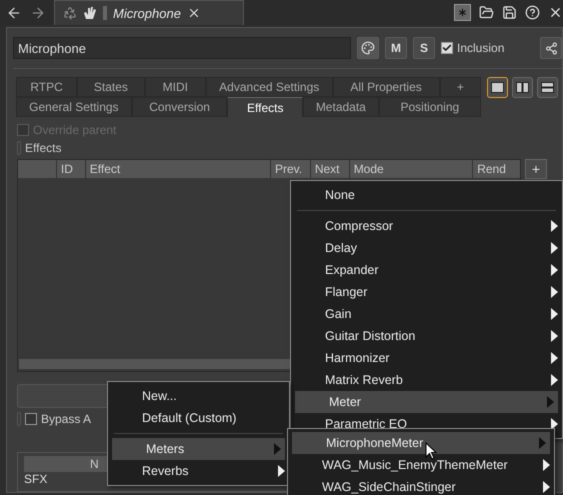 The width and height of the screenshot is (563, 495). Describe the element at coordinates (430, 107) in the screenshot. I see `tab: Positioning` at that location.